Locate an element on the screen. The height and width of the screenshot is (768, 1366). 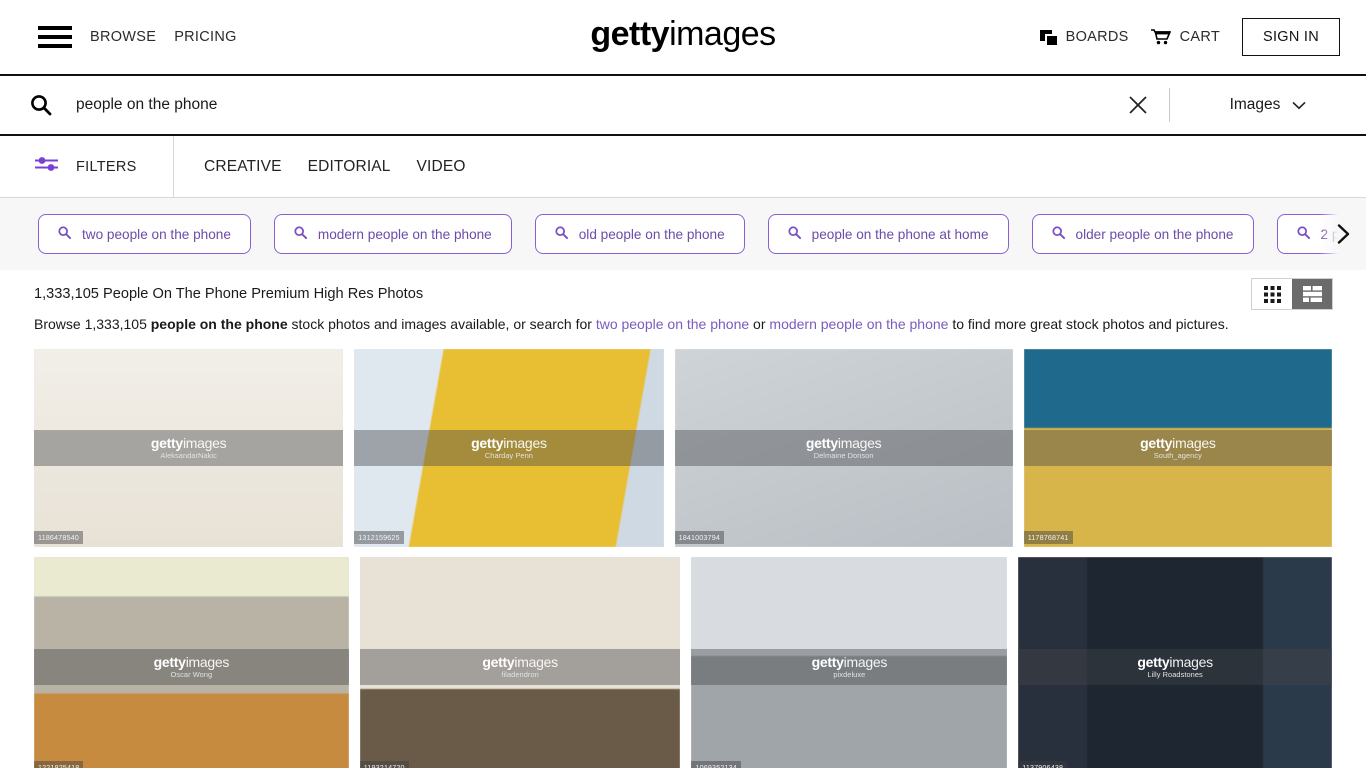
getty-watermark: gettyimages Oscar Wong is located at coordinates (191, 667).